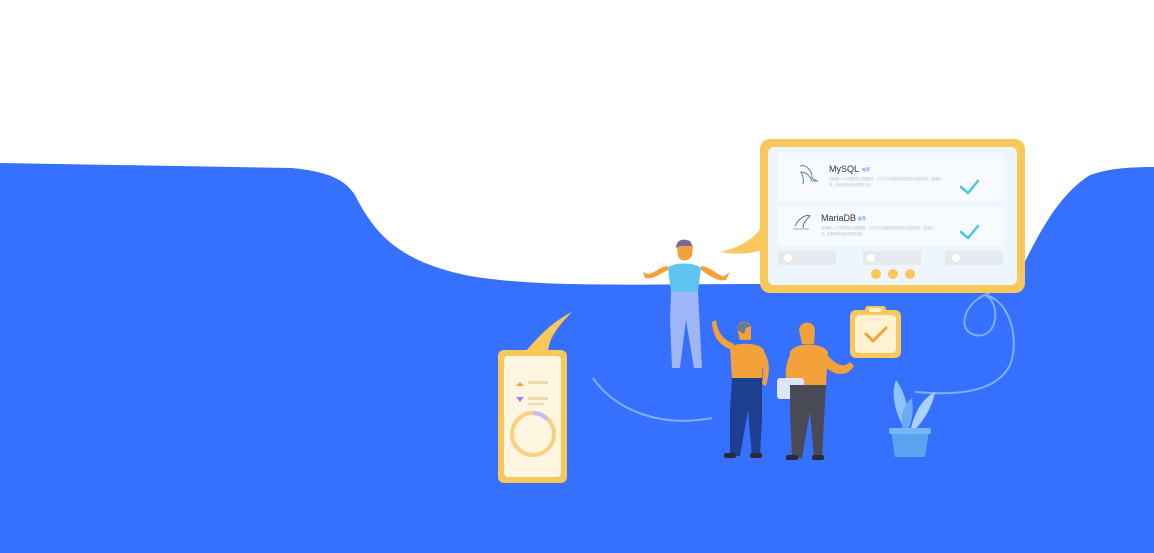  I want to click on card-tag-mysql: 推荐, so click(866, 169).